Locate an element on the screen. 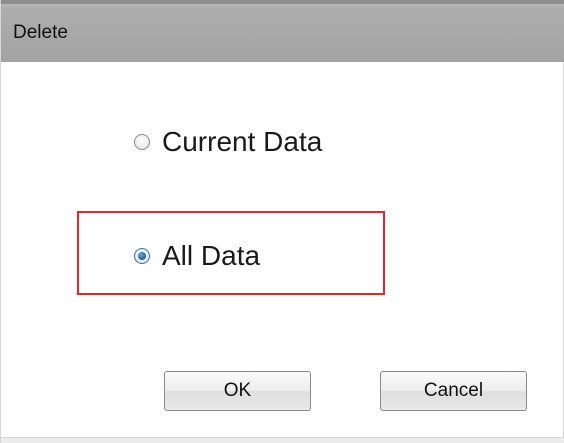 Image resolution: width=564 pixels, height=443 pixels. dialog-title-bar: Delete is located at coordinates (282, 31).